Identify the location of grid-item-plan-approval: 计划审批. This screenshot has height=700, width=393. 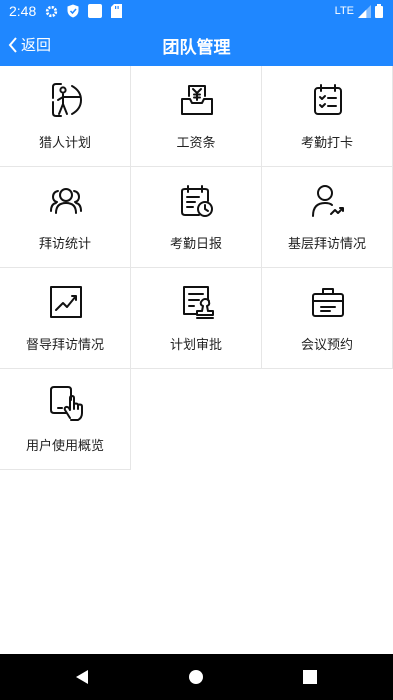
(196, 318).